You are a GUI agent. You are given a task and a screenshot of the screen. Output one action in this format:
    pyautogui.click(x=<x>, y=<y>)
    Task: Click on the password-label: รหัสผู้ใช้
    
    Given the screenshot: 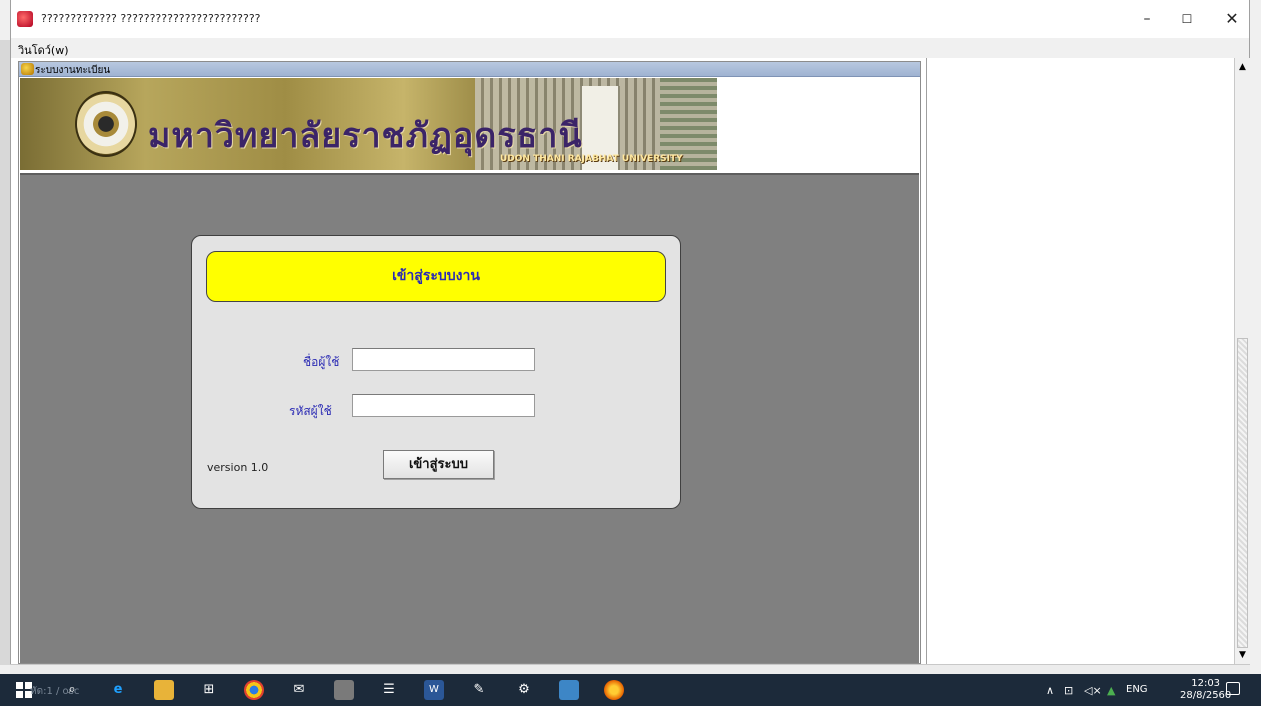 What is the action you would take?
    pyautogui.click(x=310, y=411)
    